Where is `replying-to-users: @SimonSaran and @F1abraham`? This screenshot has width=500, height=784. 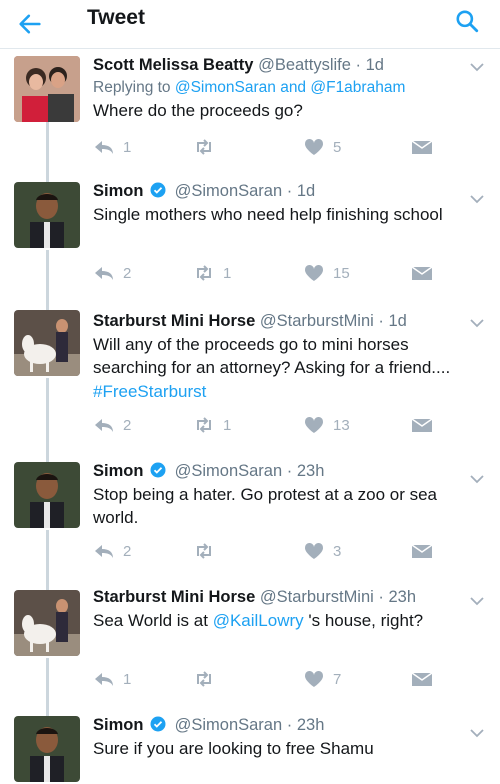 replying-to-users: @SimonSaran and @F1abraham is located at coordinates (290, 87).